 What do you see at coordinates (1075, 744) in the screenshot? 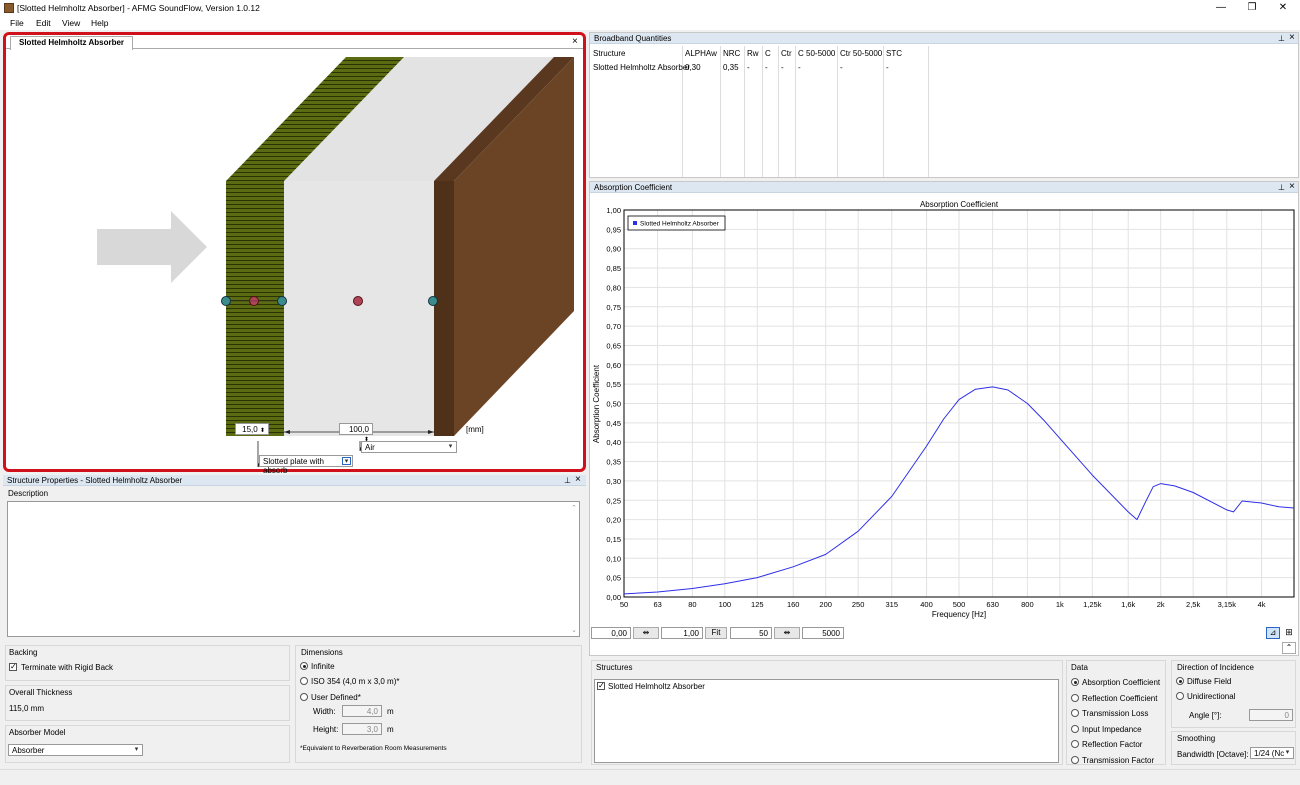
I see `data-reflection-factor-radio` at bounding box center [1075, 744].